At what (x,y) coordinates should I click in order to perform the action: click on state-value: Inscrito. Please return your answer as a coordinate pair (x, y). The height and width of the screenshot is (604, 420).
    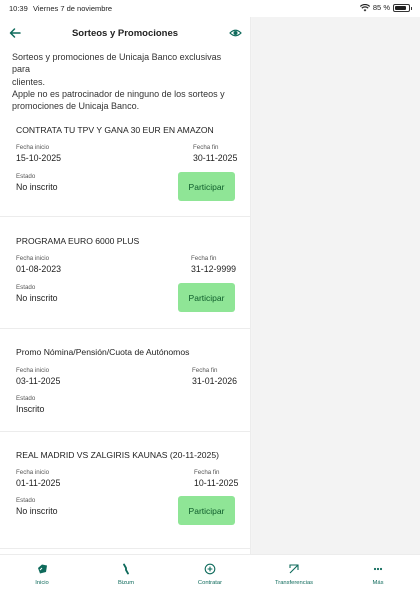
    Looking at the image, I should click on (30, 409).